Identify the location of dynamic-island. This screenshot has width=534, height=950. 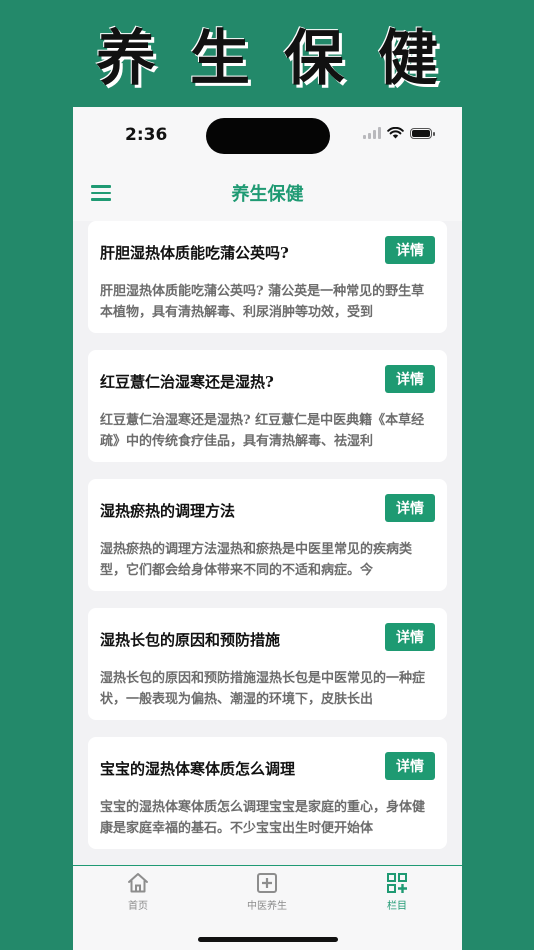
(268, 136).